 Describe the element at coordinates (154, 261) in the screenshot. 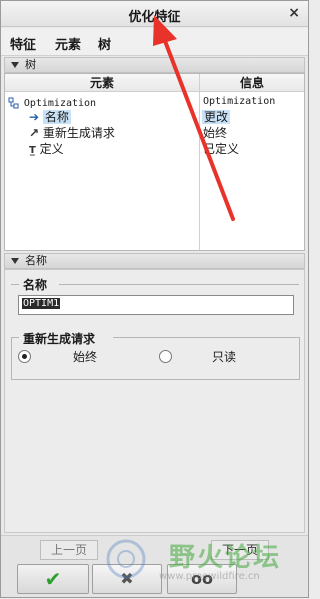

I see `name-section-header: 名称` at that location.